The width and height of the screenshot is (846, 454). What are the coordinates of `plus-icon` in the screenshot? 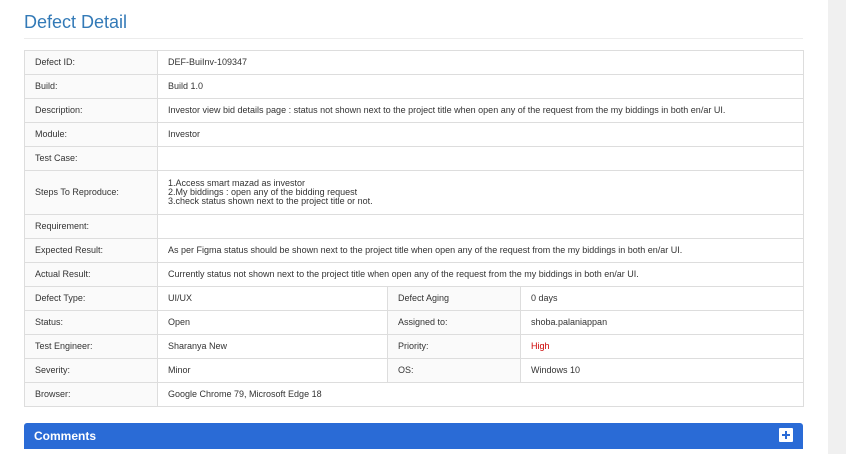 It's located at (786, 435).